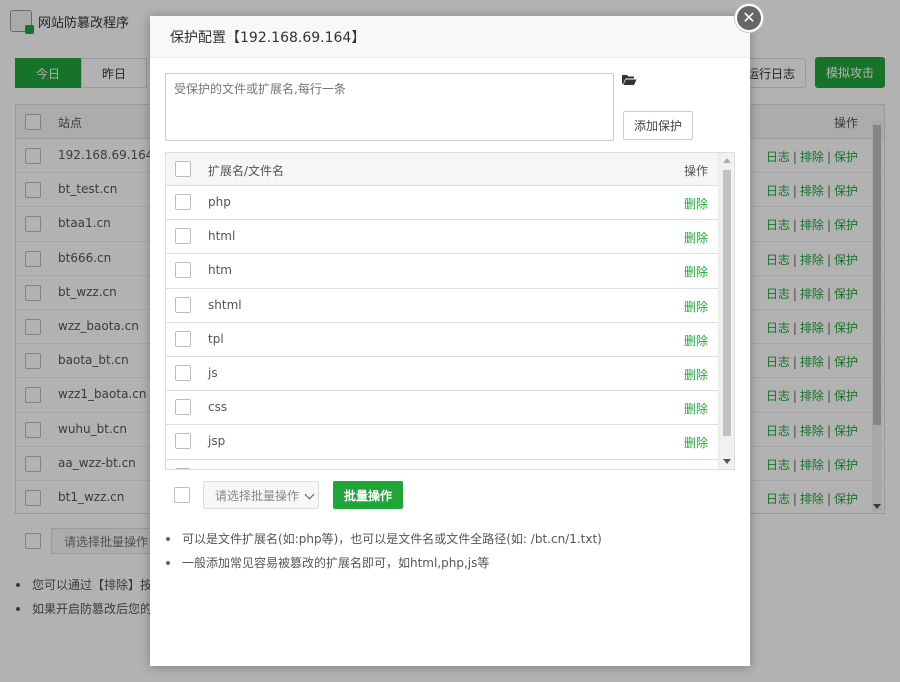 This screenshot has width=900, height=682. I want to click on table-row: js 删除, so click(450, 374).